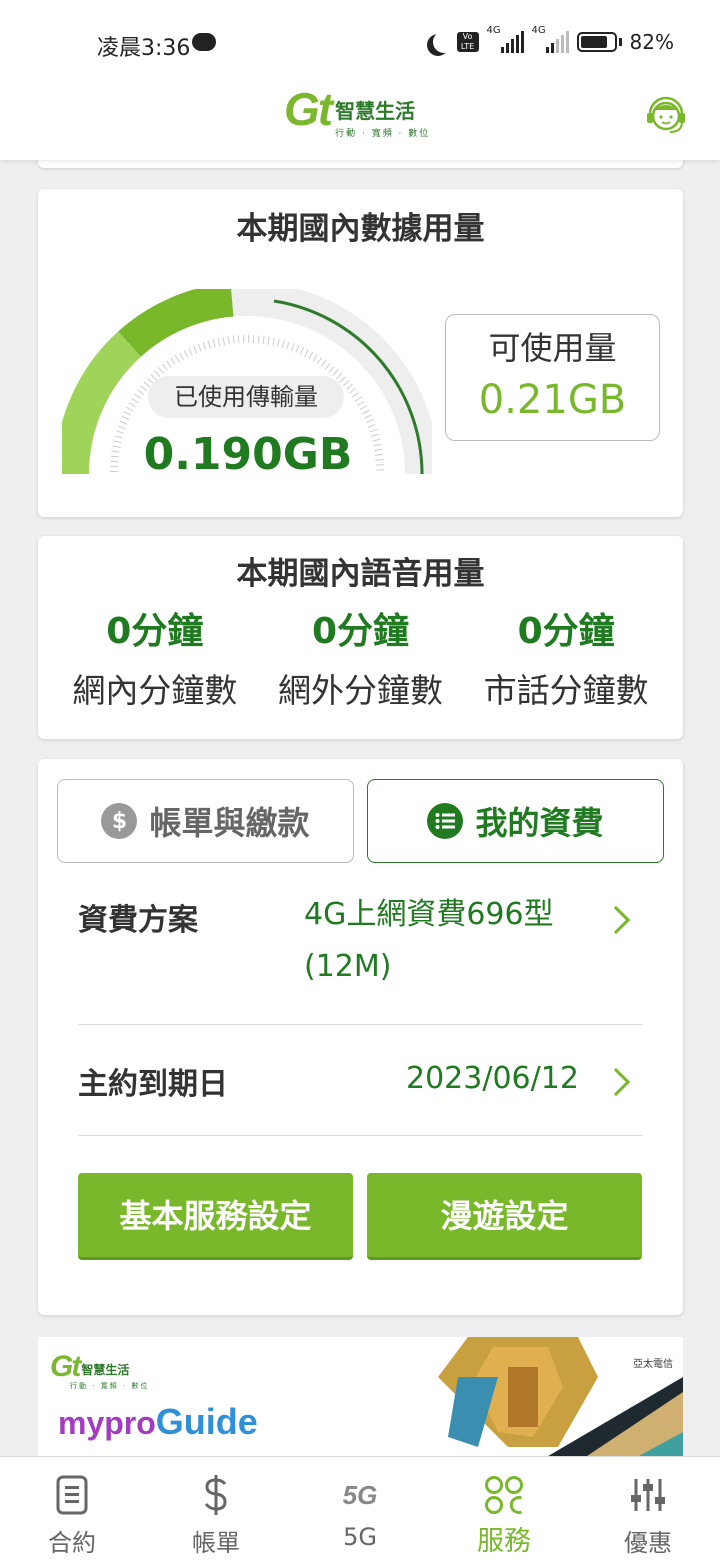  What do you see at coordinates (153, 1084) in the screenshot?
I see `expiry-label: 主約到期日` at bounding box center [153, 1084].